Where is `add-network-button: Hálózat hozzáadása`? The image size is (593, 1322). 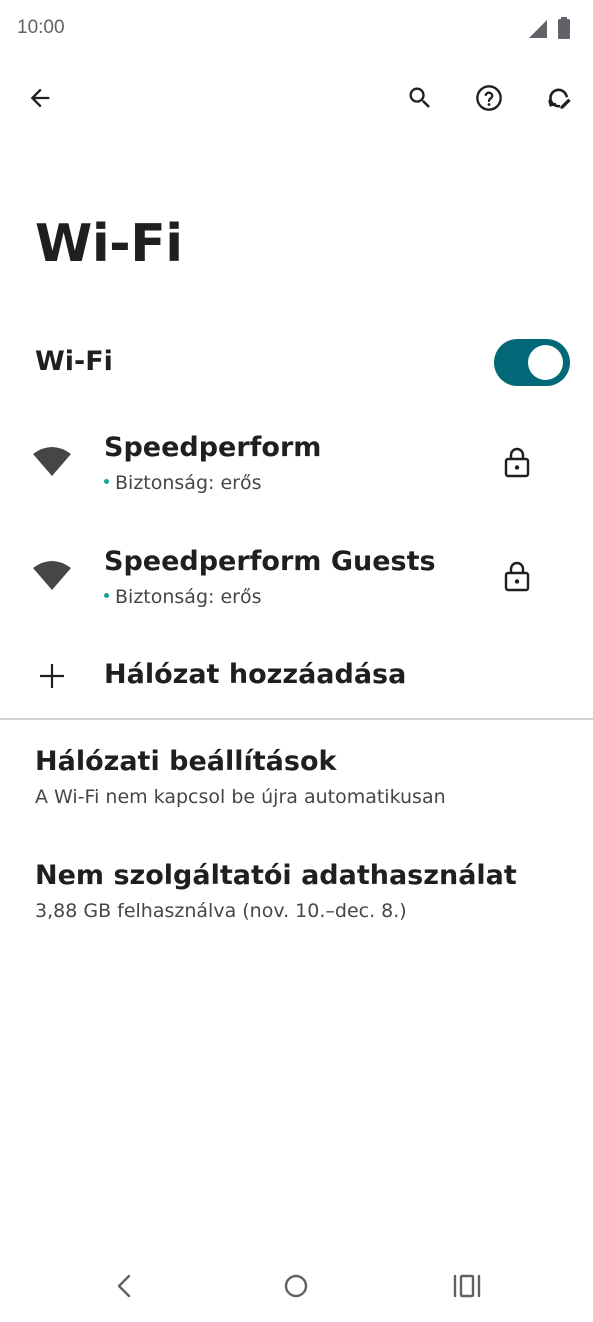 add-network-button: Hálózat hozzáadása is located at coordinates (296, 678).